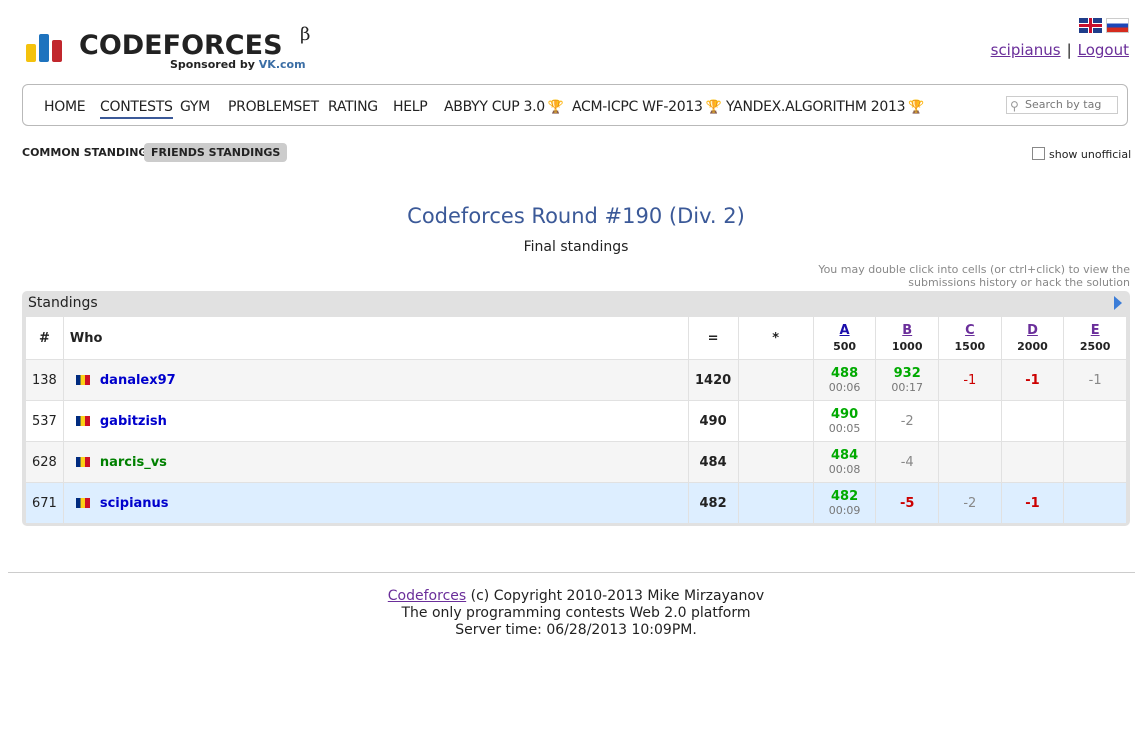  Describe the element at coordinates (844, 462) in the screenshot. I see `problem-cell: 484 00:08` at that location.